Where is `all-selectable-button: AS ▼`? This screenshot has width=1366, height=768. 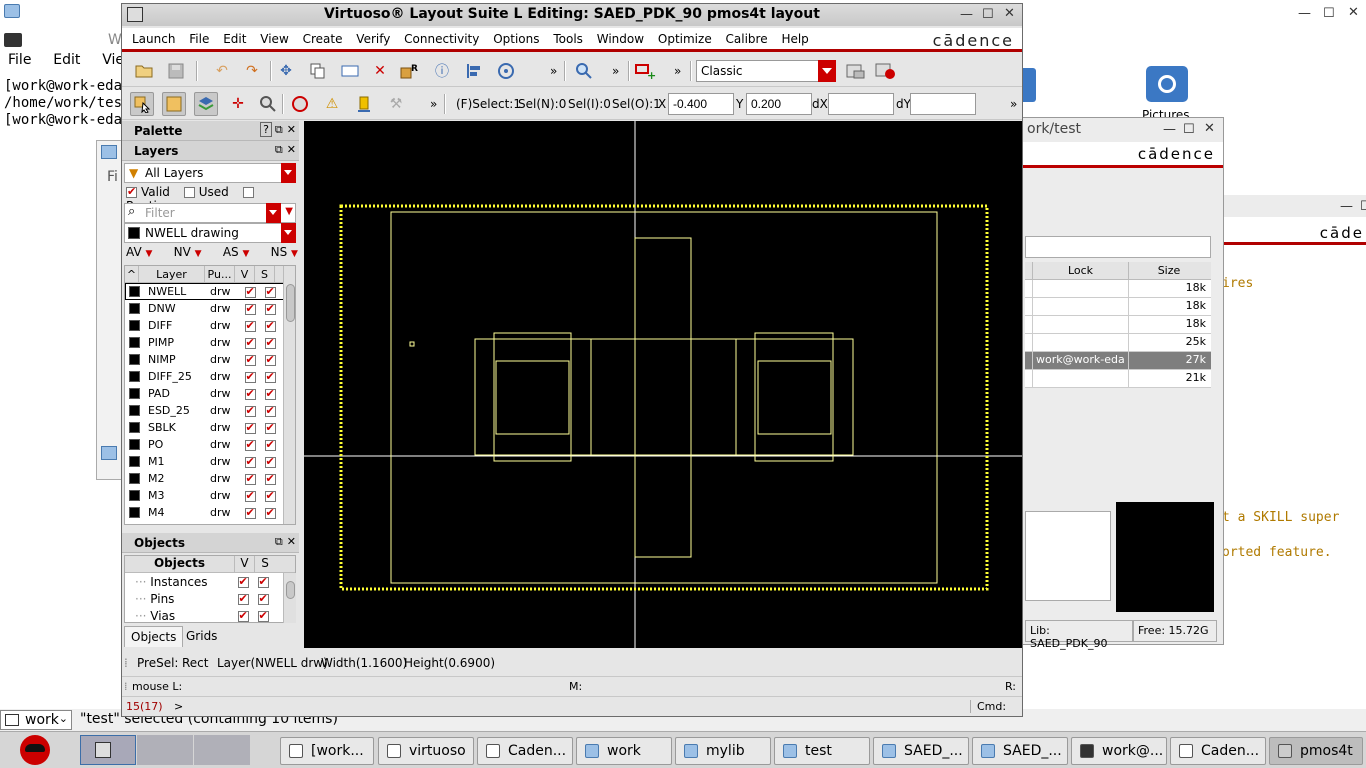 all-selectable-button: AS ▼ is located at coordinates (236, 254).